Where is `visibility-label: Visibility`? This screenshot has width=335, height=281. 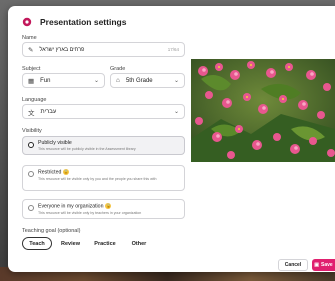
visibility-label: Visibility is located at coordinates (32, 131).